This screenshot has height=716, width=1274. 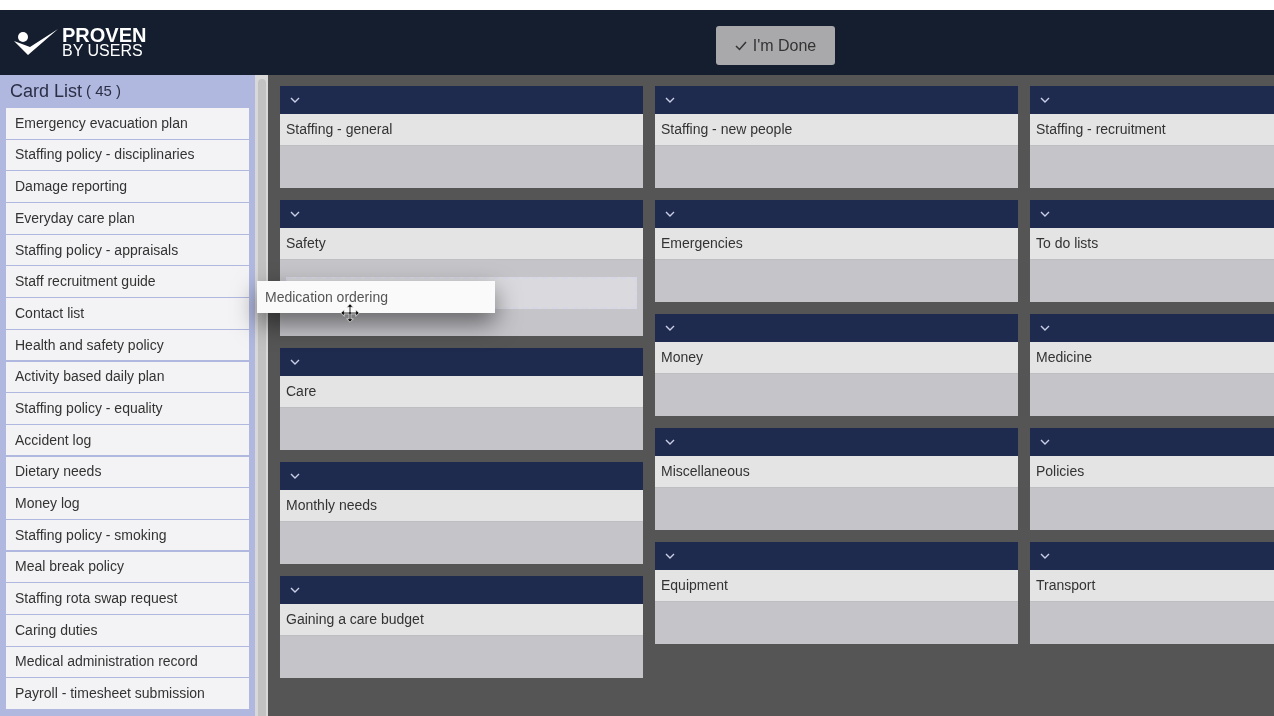 What do you see at coordinates (127, 218) in the screenshot?
I see `card-item: Everyday care plan` at bounding box center [127, 218].